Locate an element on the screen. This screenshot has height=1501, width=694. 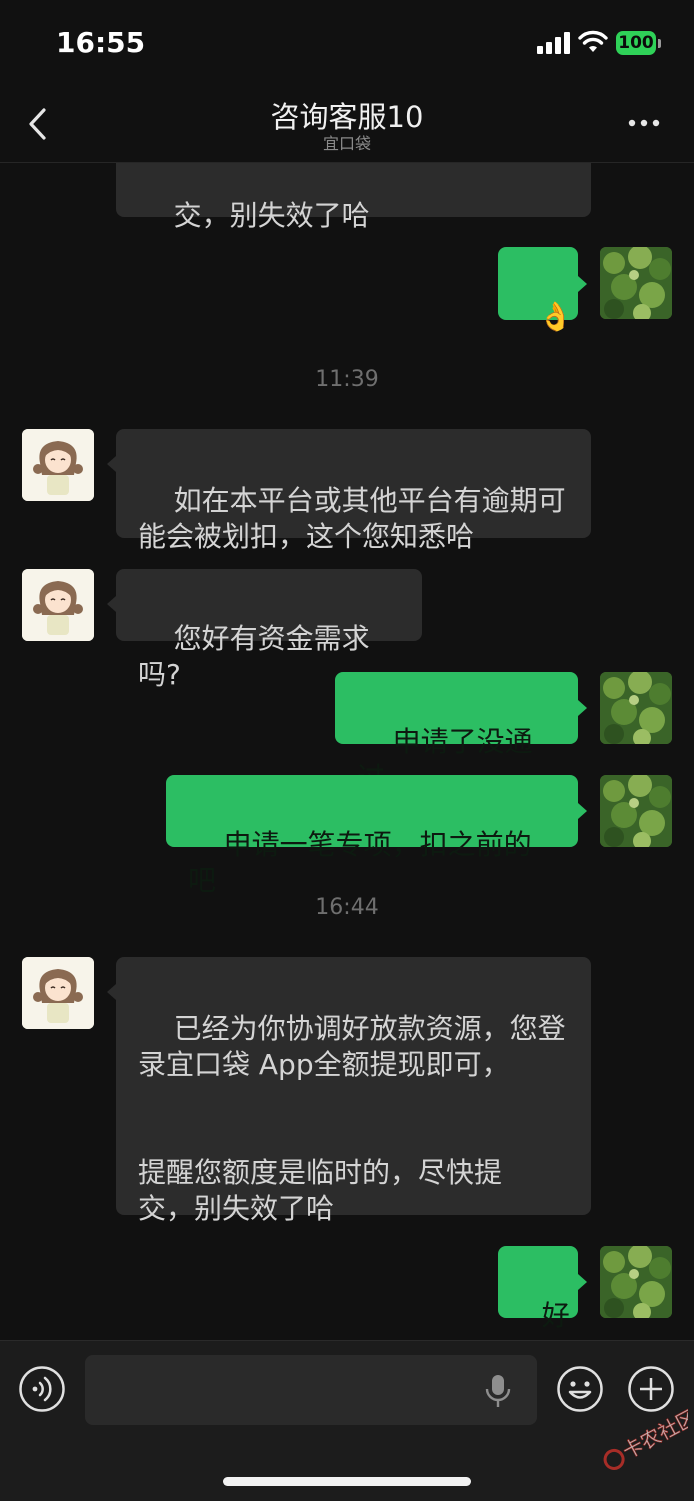
ok-hand-emoji: 👌 is located at coordinates (556, 316).